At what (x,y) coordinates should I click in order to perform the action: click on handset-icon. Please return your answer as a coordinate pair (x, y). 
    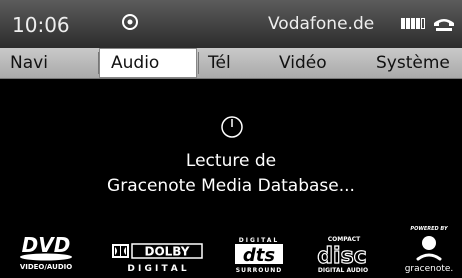
    Looking at the image, I should click on (444, 25).